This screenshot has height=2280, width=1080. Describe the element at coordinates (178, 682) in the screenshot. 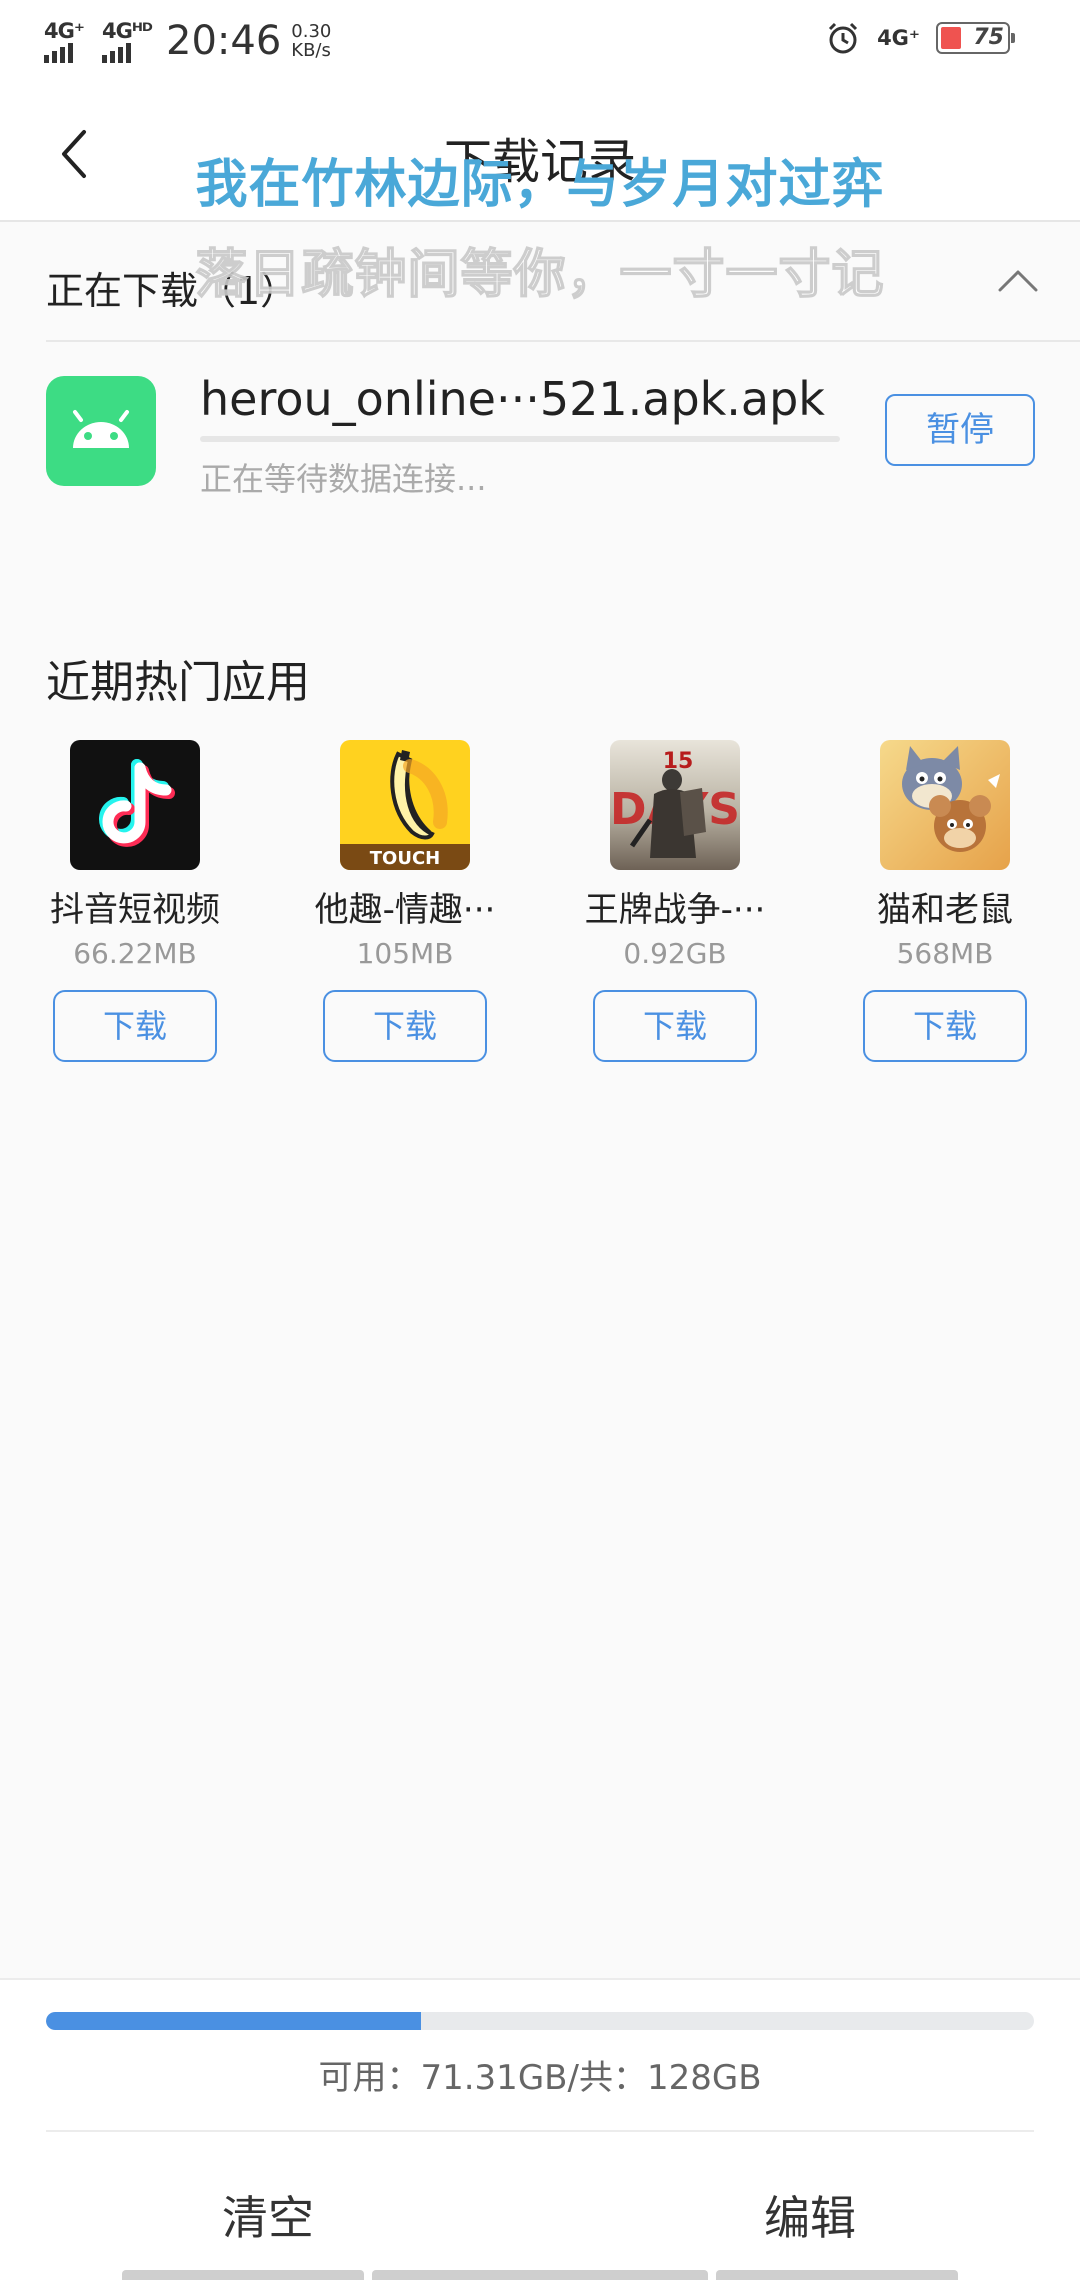

I see `hot-apps-title: 近期热门应用` at that location.